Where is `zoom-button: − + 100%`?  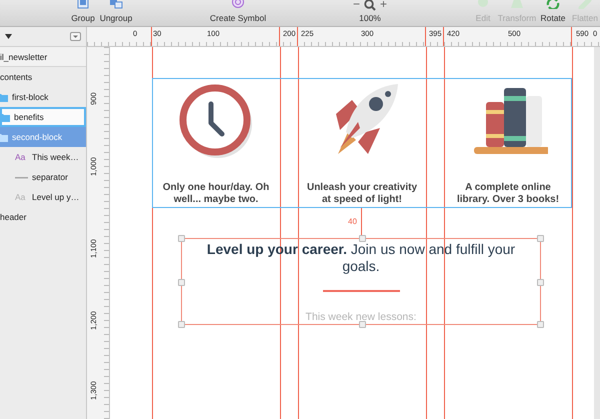 zoom-button: − + 100% is located at coordinates (370, 13).